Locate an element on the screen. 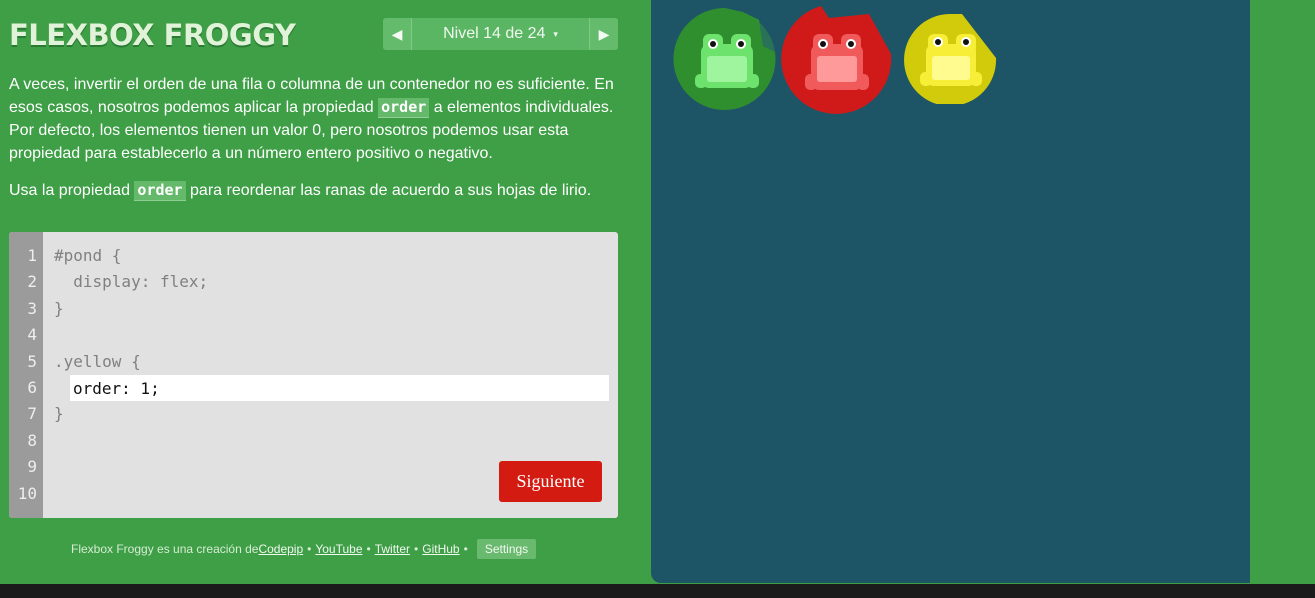 The width and height of the screenshot is (1315, 598). github-link: GitHub is located at coordinates (440, 549).